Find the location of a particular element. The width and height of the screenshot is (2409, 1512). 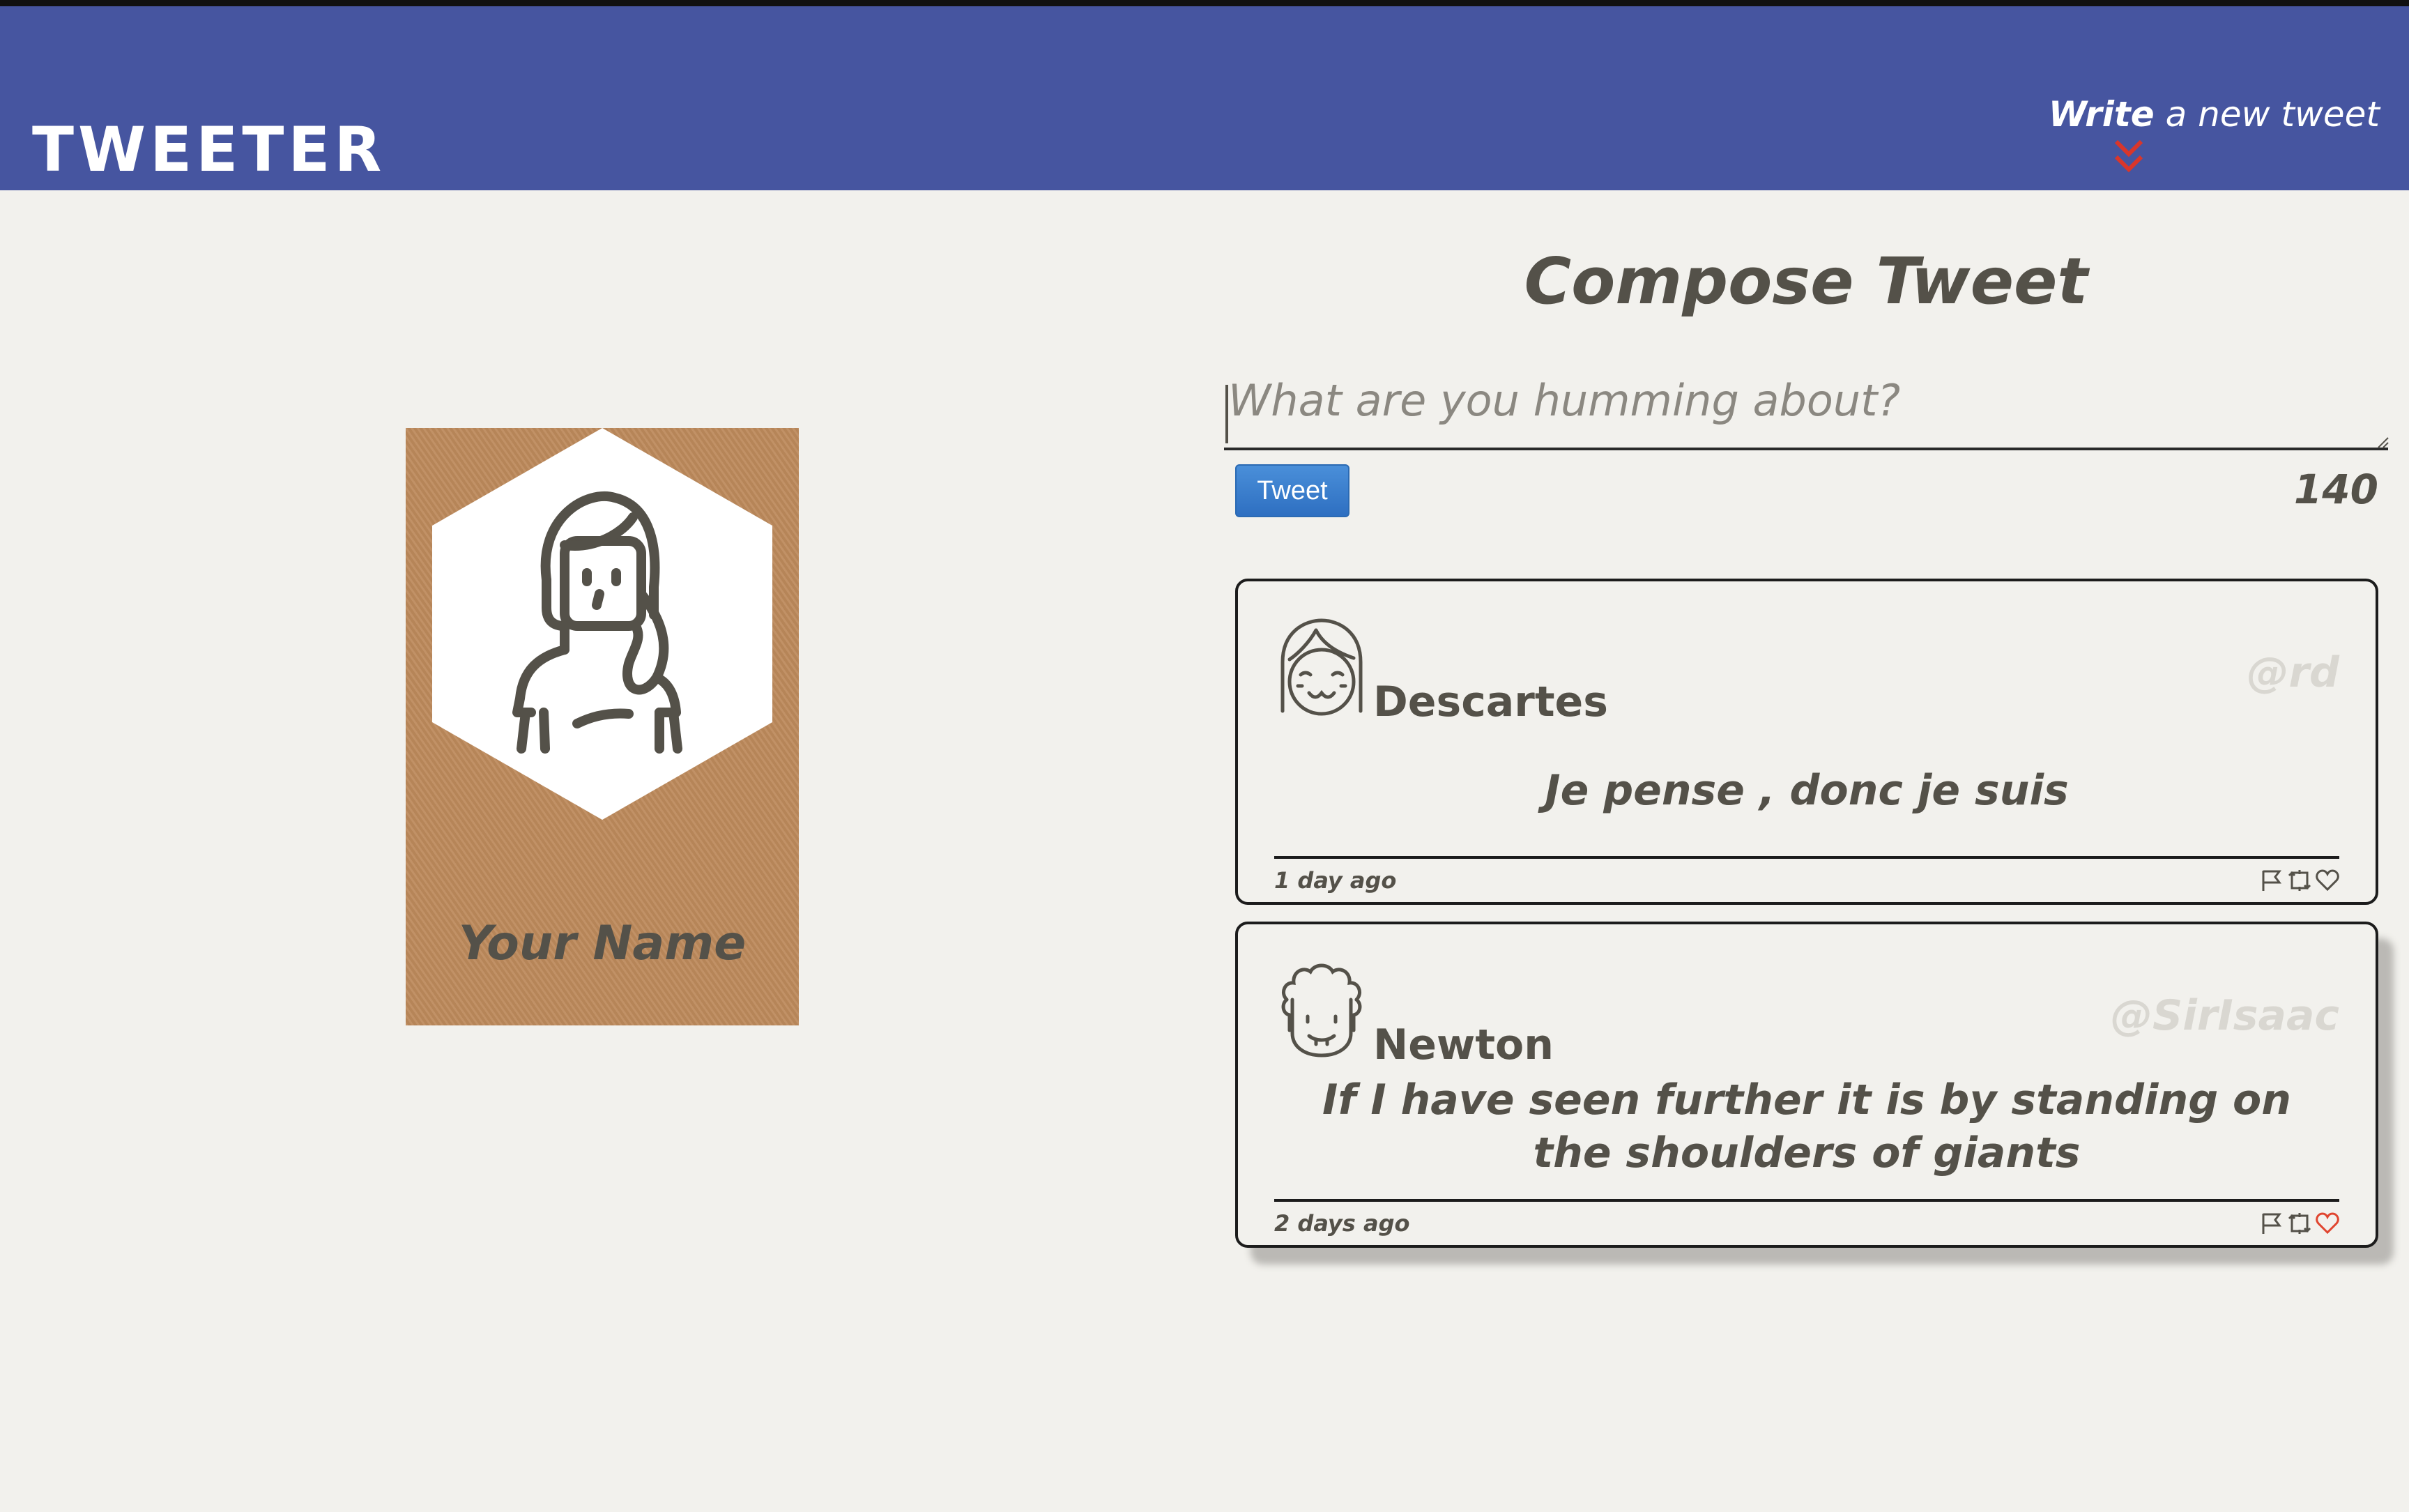

text-caret is located at coordinates (1226, 414).